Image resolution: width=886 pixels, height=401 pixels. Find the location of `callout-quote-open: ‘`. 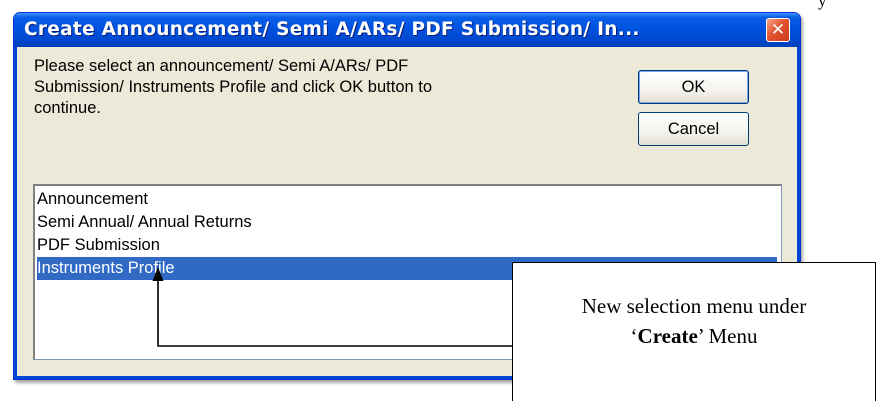

callout-quote-open: ‘ is located at coordinates (634, 336).